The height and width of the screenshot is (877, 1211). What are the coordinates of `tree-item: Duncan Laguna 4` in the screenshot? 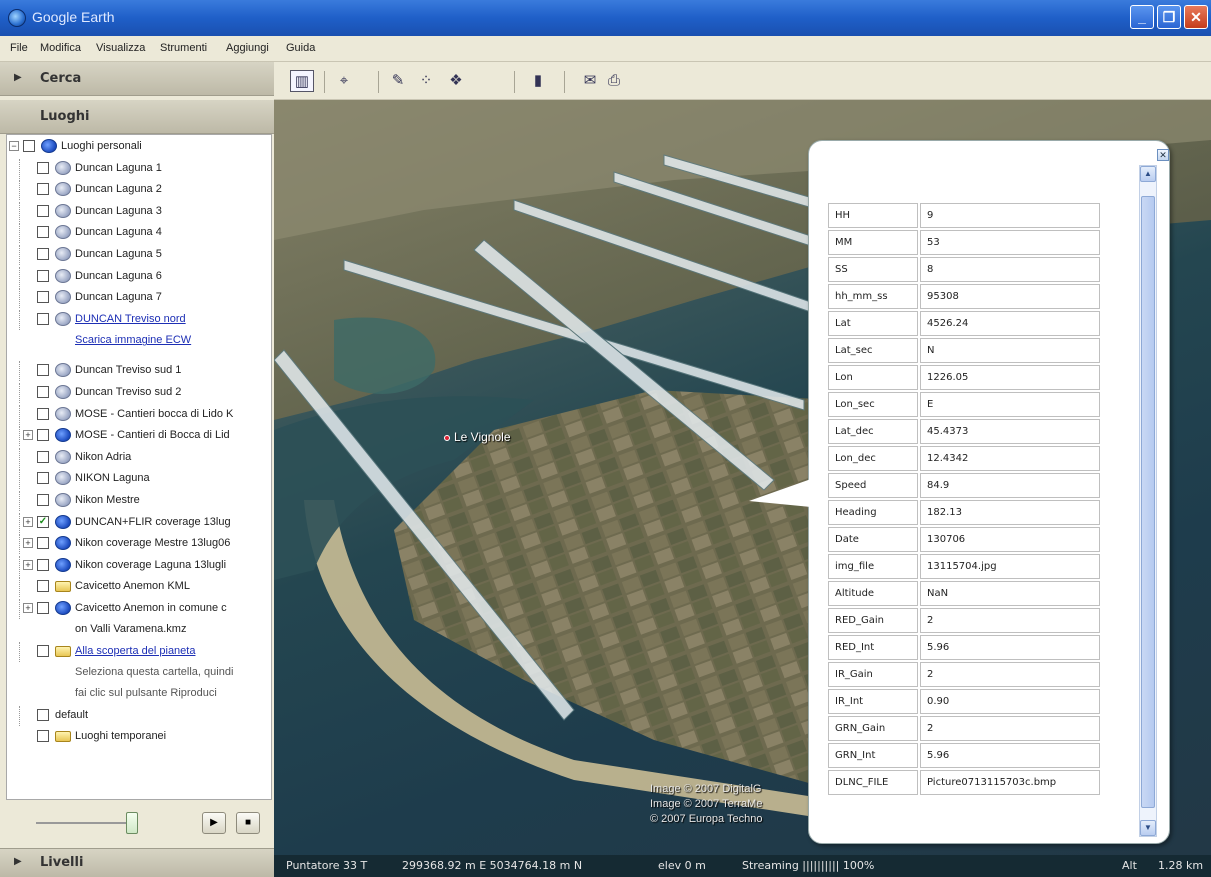 It's located at (139, 233).